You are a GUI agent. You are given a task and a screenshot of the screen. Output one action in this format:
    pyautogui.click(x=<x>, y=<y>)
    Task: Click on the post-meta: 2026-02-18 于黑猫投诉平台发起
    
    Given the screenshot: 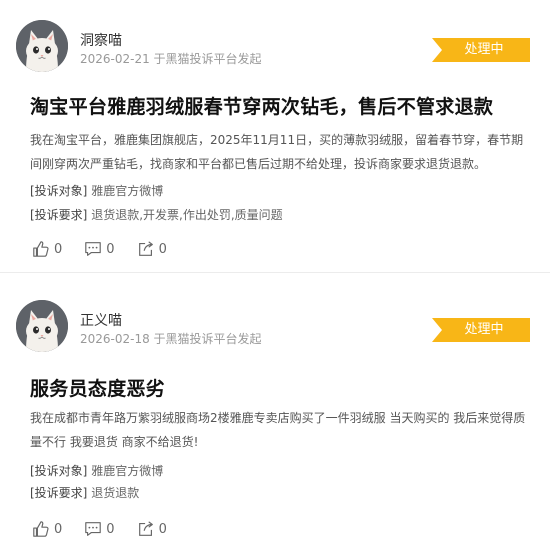 What is the action you would take?
    pyautogui.click(x=171, y=339)
    